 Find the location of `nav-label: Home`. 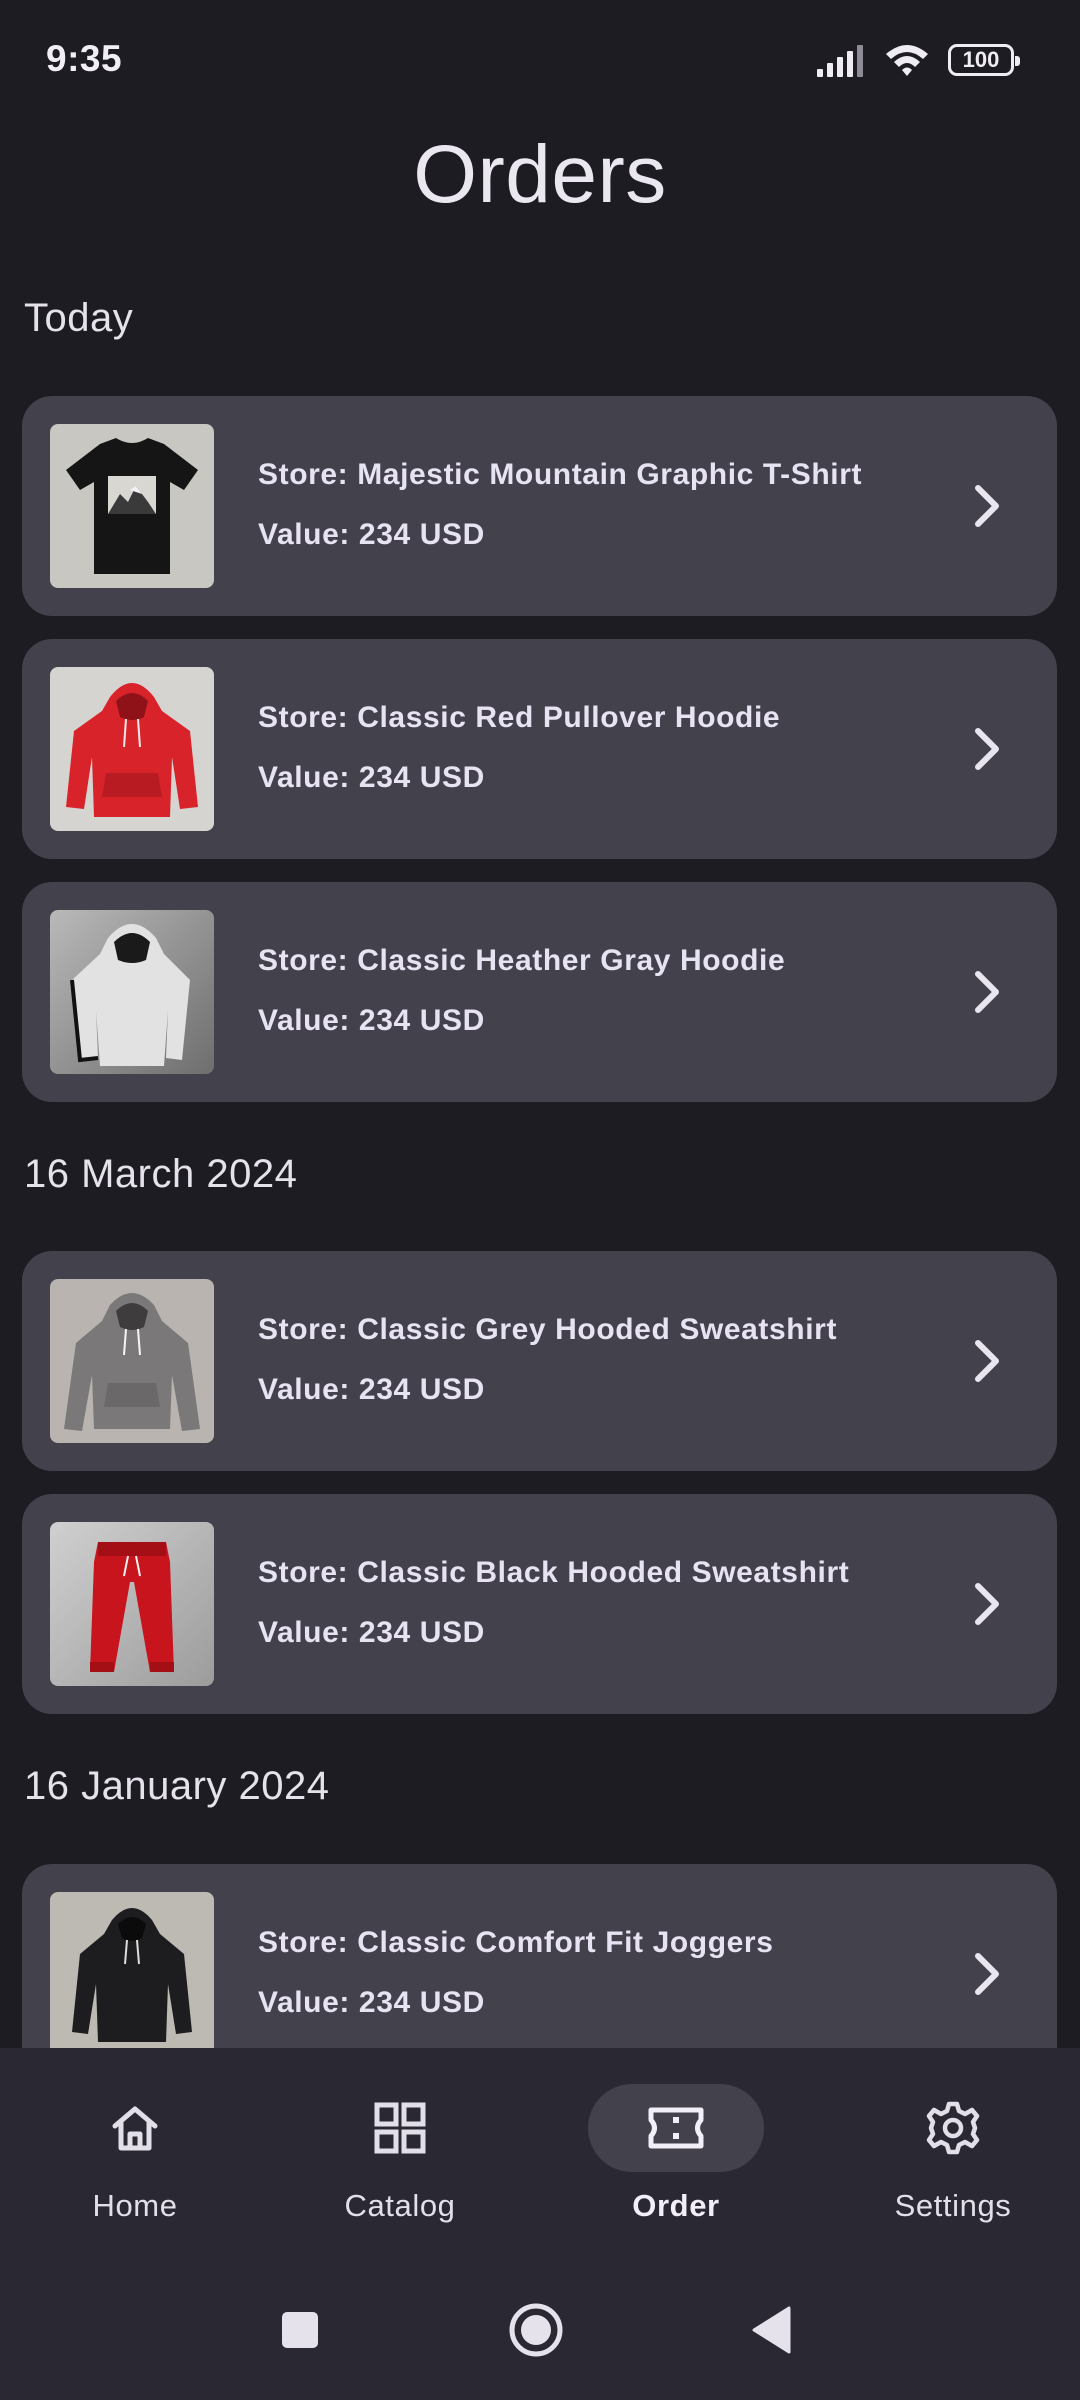

nav-label: Home is located at coordinates (135, 2205).